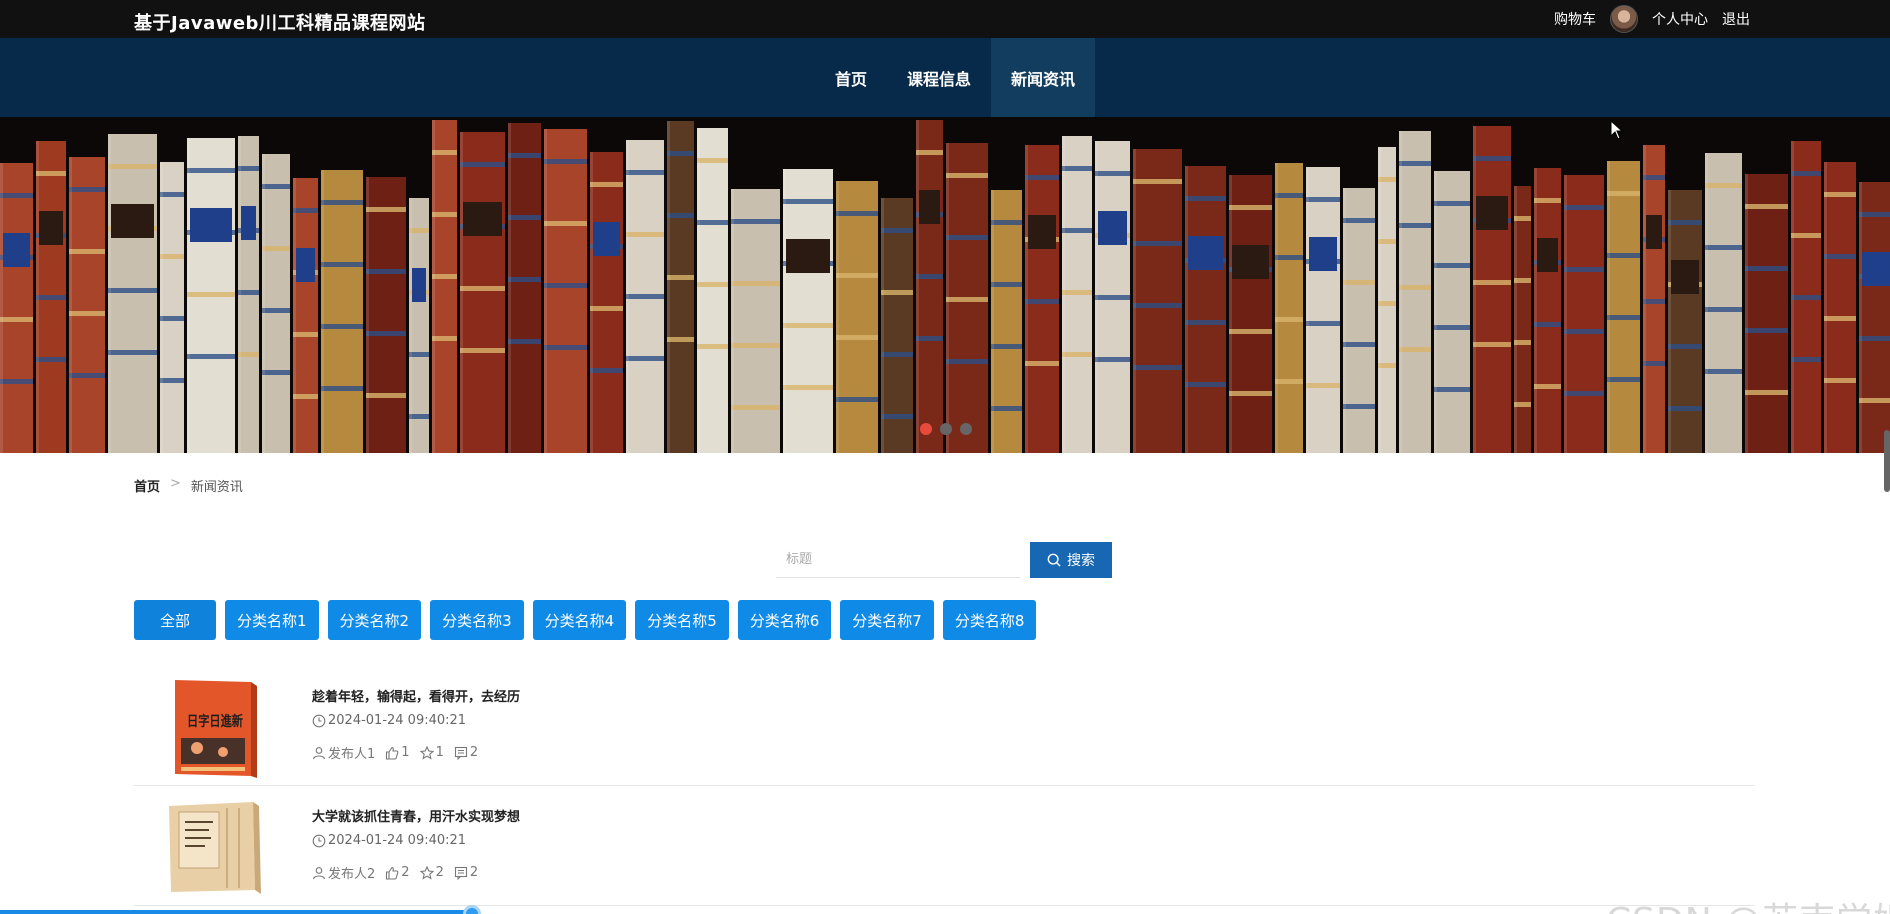 The height and width of the screenshot is (914, 1890). I want to click on favorites: 2, so click(431, 872).